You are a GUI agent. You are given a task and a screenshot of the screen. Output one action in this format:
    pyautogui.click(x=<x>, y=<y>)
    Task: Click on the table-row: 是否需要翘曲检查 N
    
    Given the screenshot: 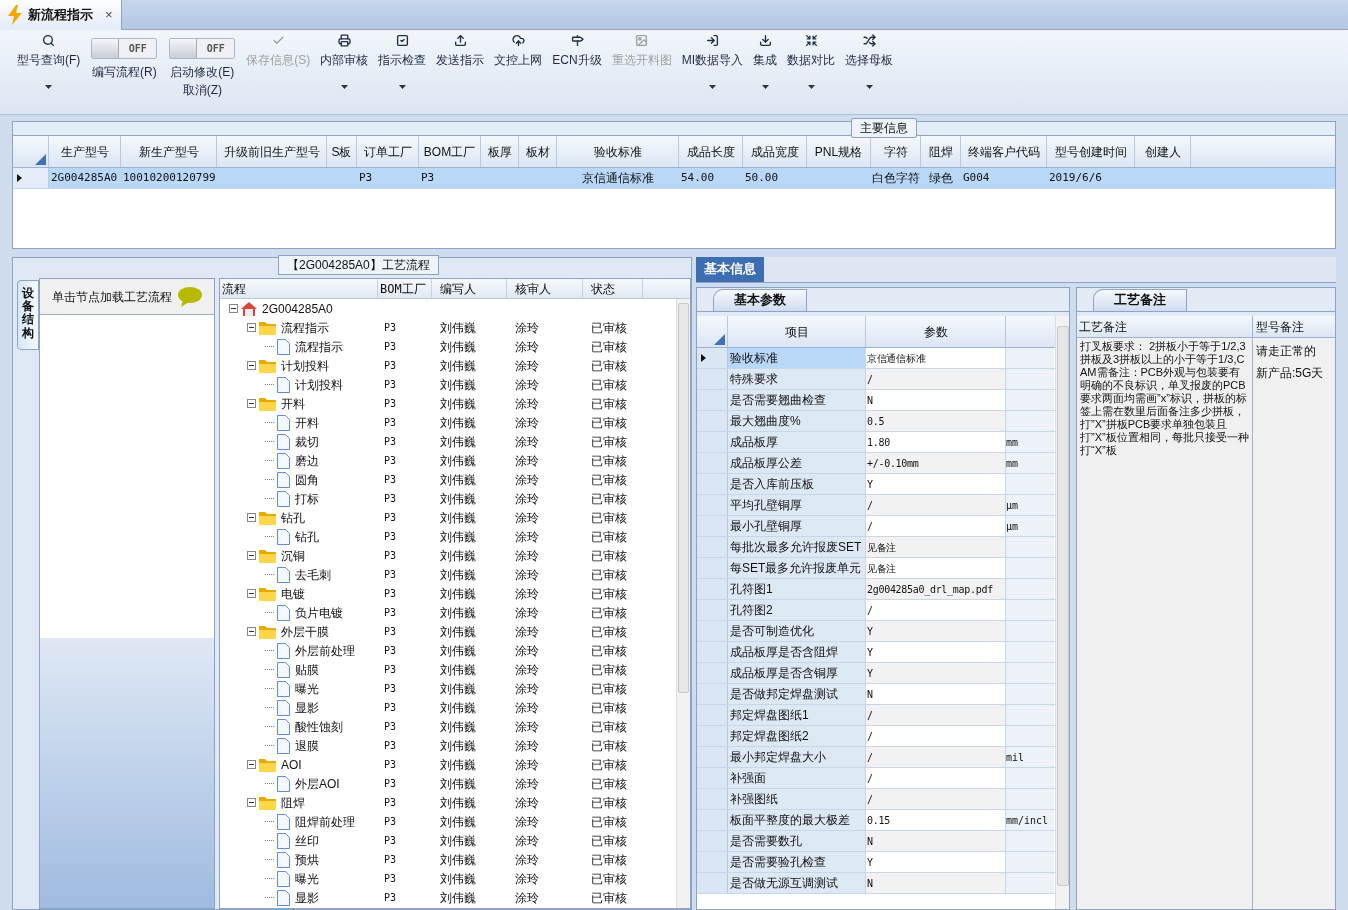 What is the action you would take?
    pyautogui.click(x=876, y=400)
    